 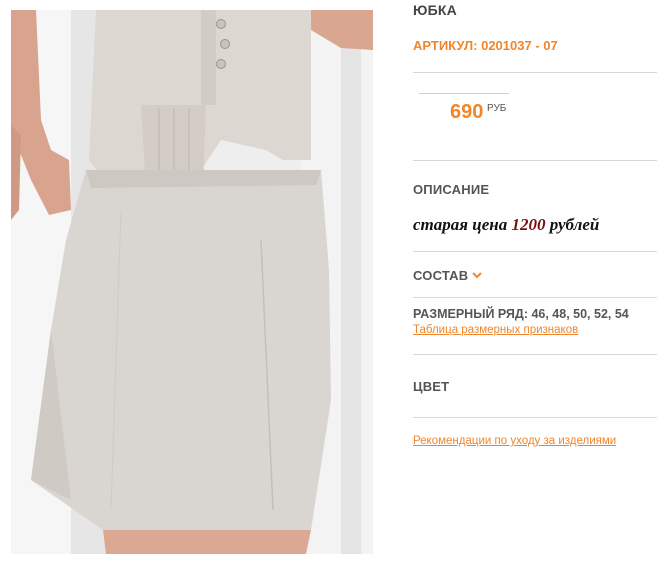 I want to click on size-range: РАЗМЕРНЫЙ РЯД: 46, 48, 50, 52, 54, so click(x=521, y=314).